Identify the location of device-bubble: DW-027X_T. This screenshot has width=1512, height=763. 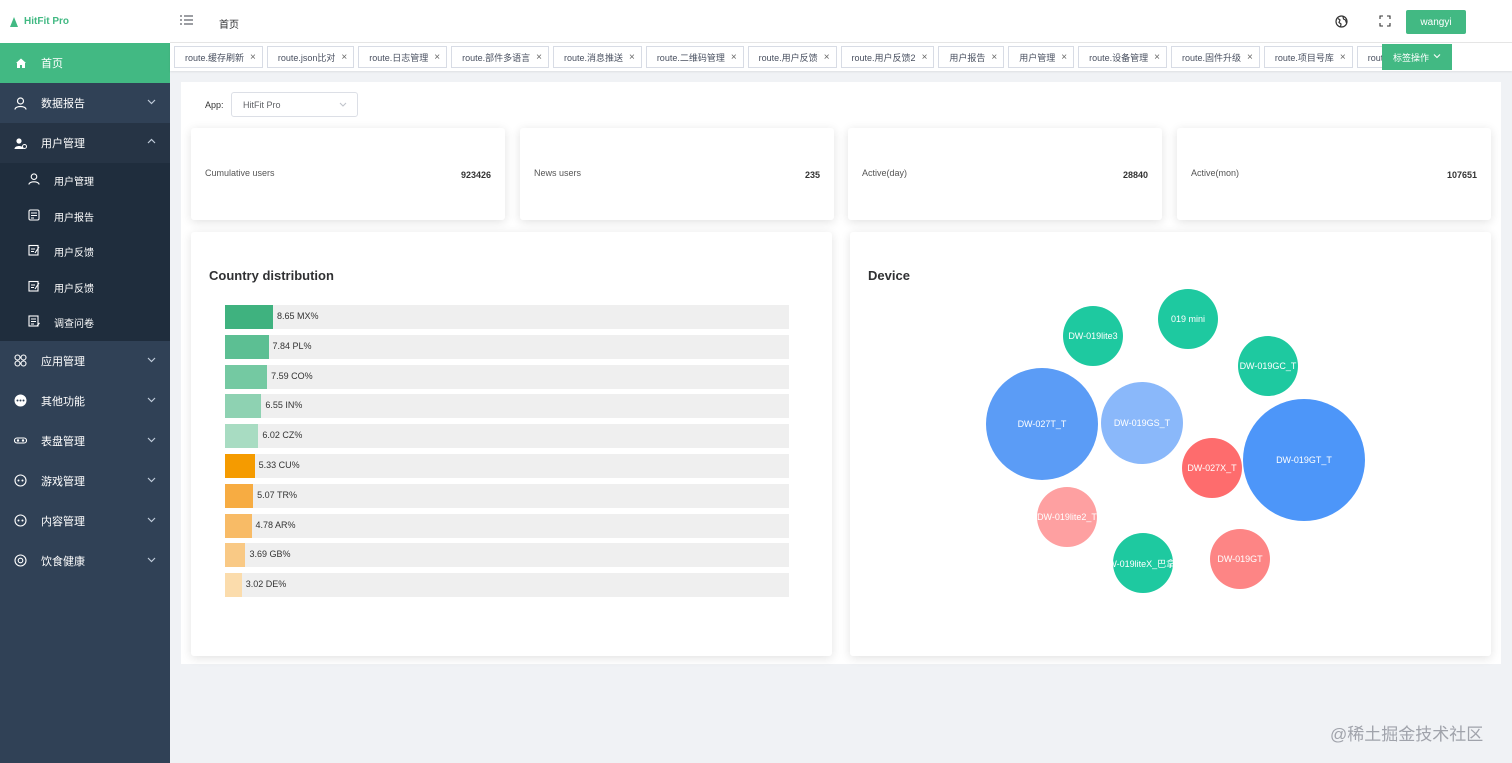
(1212, 468).